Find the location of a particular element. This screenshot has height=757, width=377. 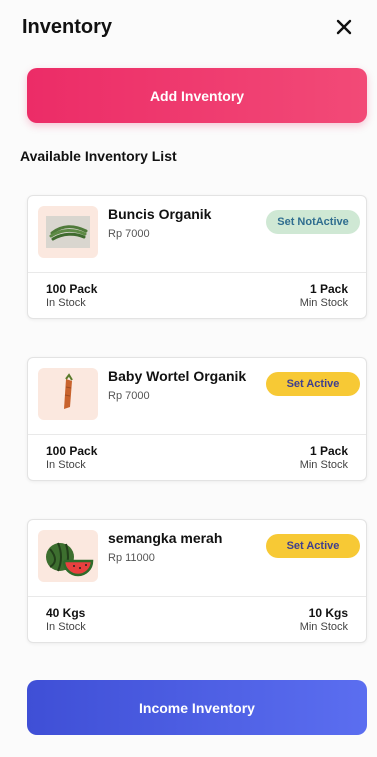

baby-carrot-image is located at coordinates (68, 394).